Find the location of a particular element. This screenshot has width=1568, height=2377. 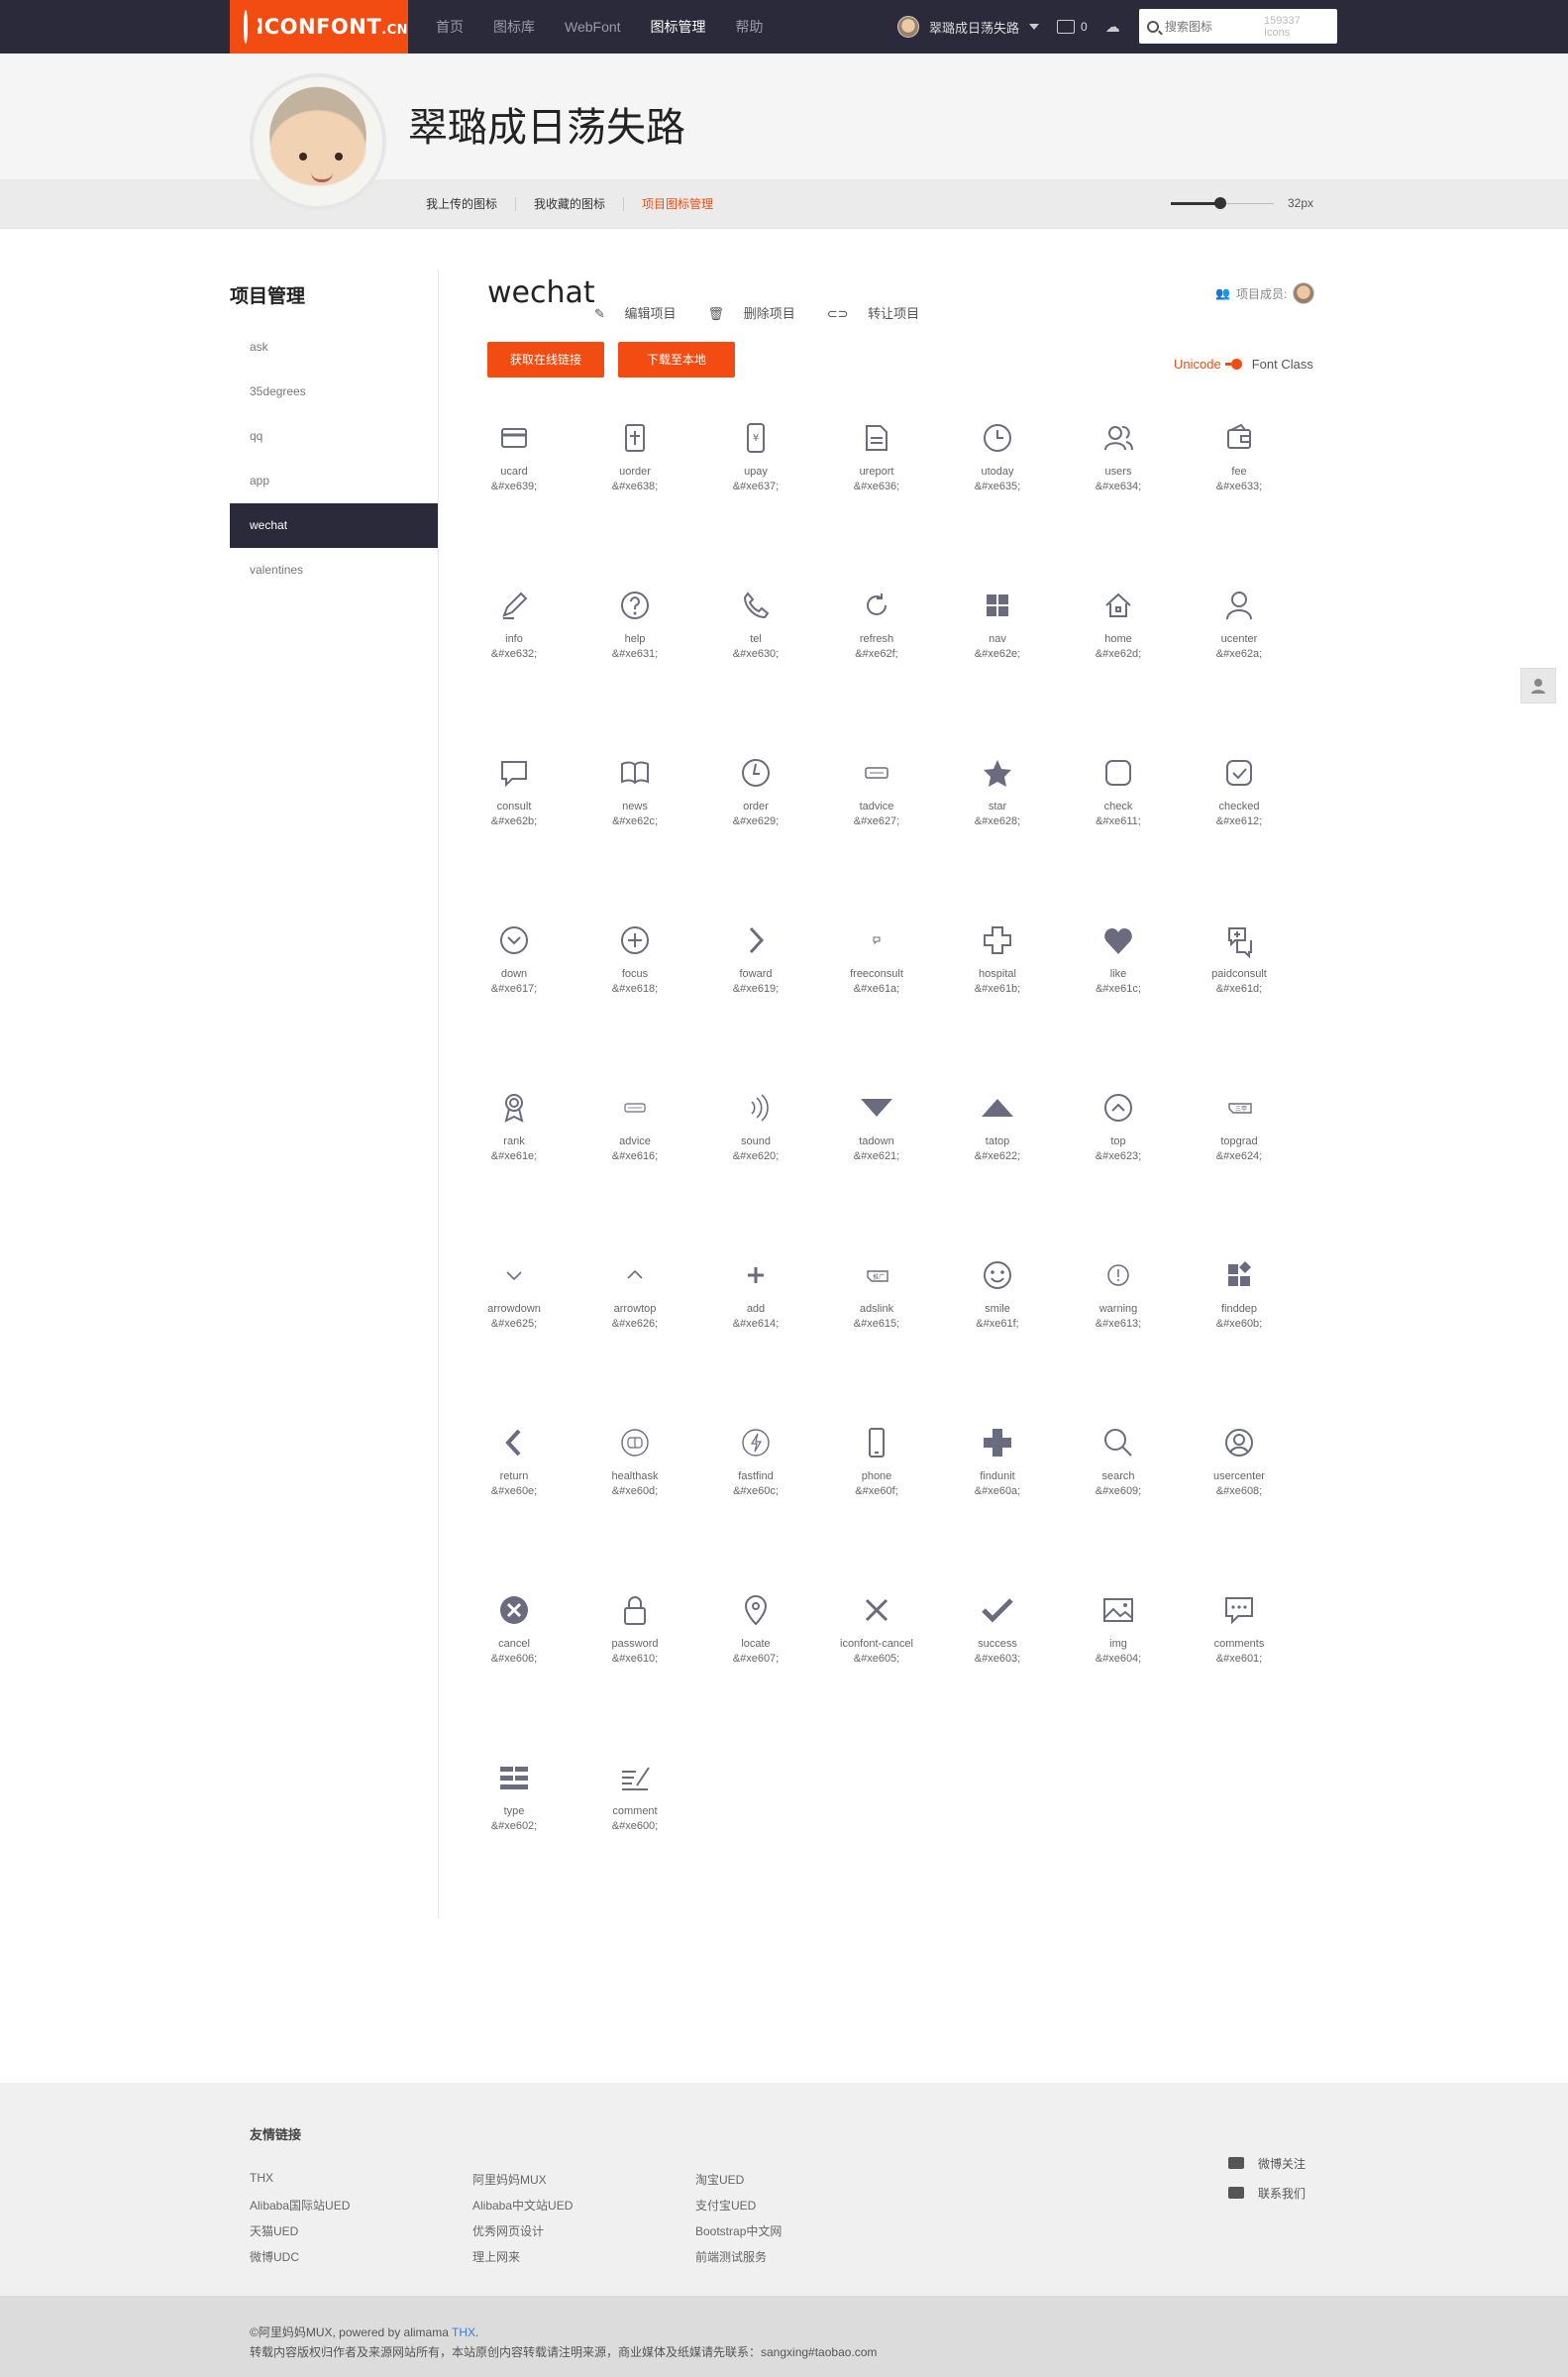

icon-cell-uorder: uorder &#xe638; is located at coordinates (635, 500).